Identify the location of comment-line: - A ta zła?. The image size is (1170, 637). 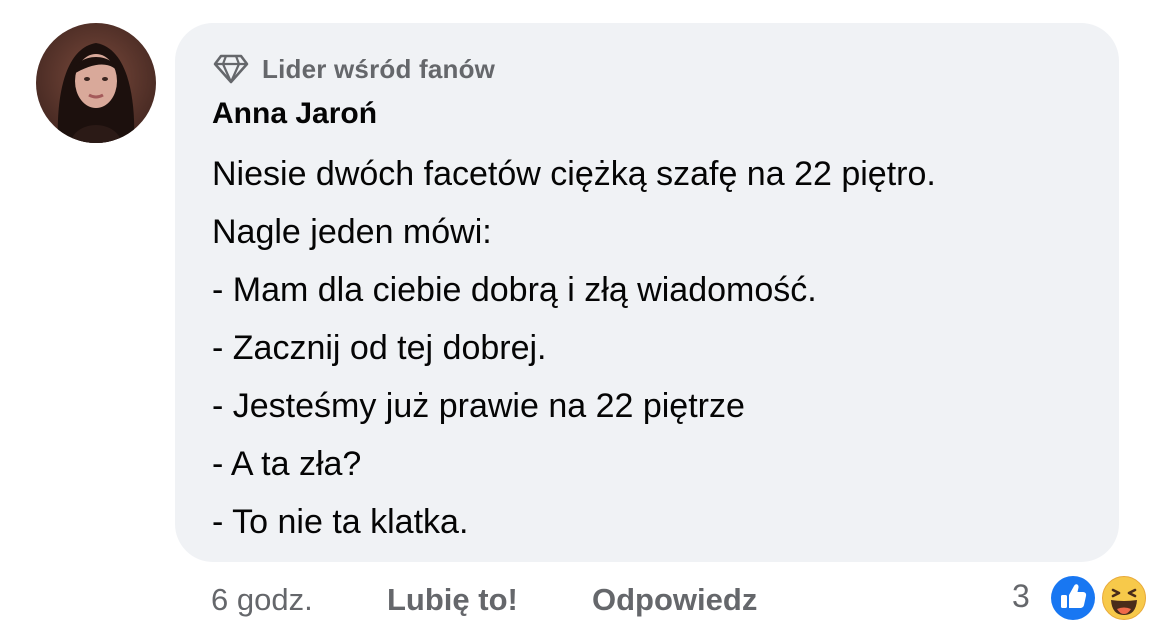
(287, 464).